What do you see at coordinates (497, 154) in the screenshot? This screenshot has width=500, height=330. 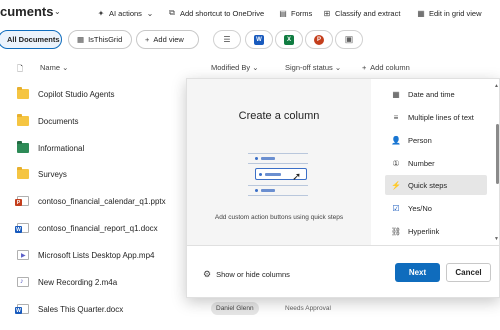 I see `scrollbar` at bounding box center [497, 154].